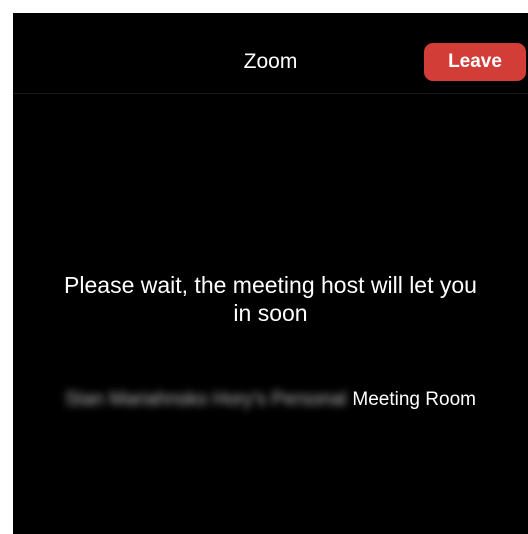  What do you see at coordinates (414, 399) in the screenshot?
I see `meeting-room-label: Meeting Room` at bounding box center [414, 399].